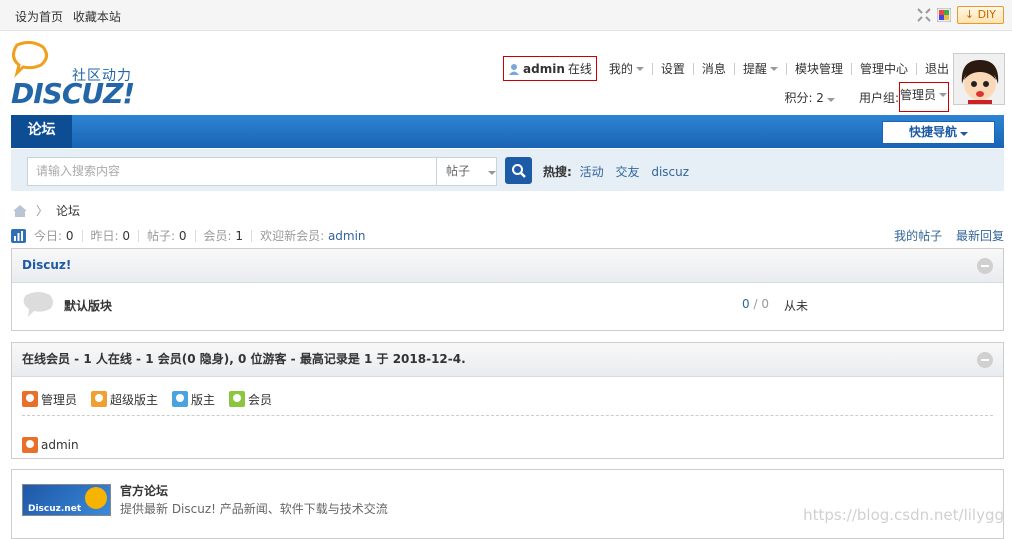 The height and width of the screenshot is (539, 1012). What do you see at coordinates (592, 172) in the screenshot?
I see `hot-item: 活动` at bounding box center [592, 172].